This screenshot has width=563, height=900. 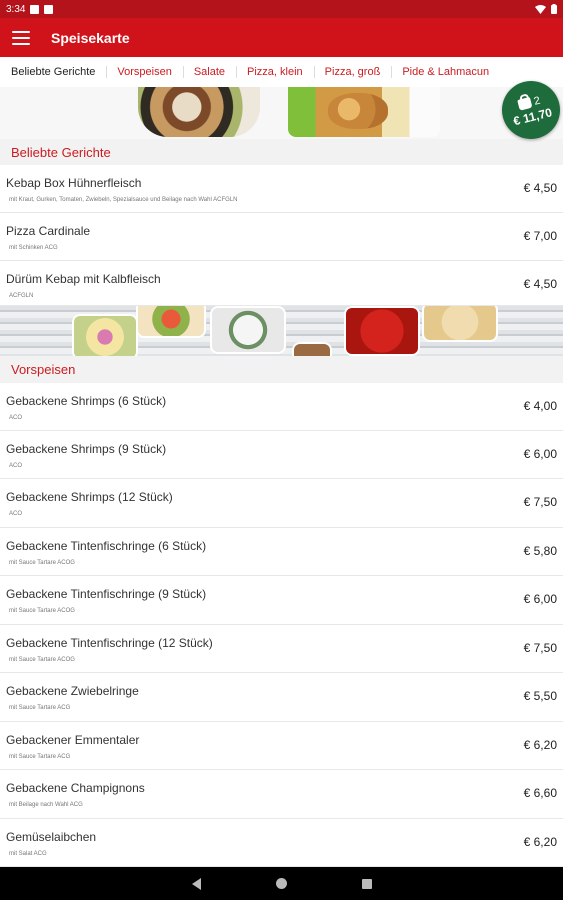 I want to click on section-title: Vorspeisen, so click(x=281, y=369).